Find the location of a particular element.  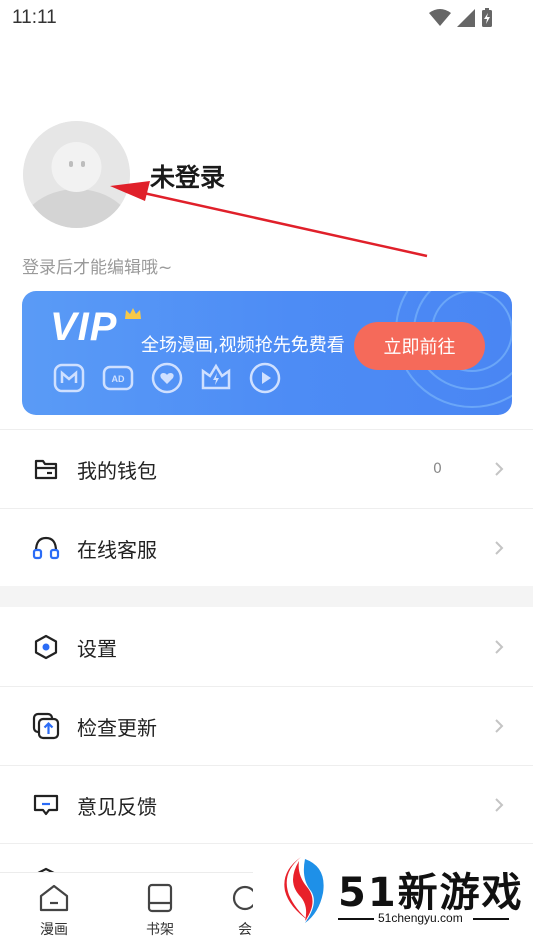

tab-label-bookshelf: 书架 is located at coordinates (160, 930).